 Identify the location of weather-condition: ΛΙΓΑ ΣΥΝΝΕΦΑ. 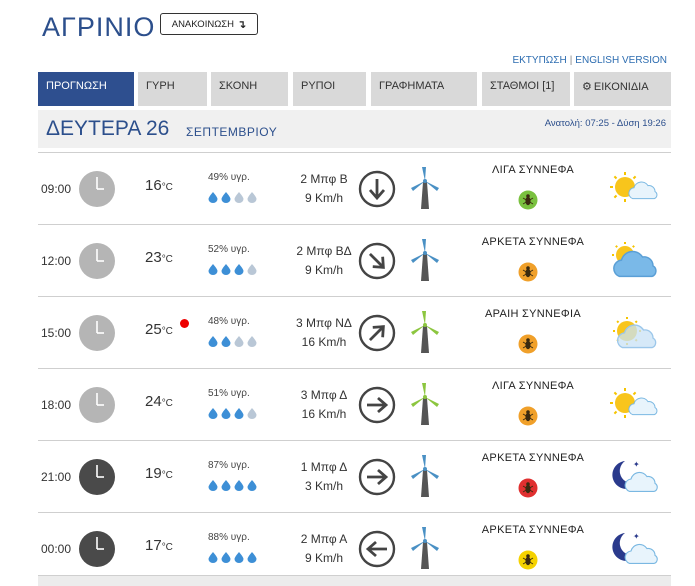
(533, 170).